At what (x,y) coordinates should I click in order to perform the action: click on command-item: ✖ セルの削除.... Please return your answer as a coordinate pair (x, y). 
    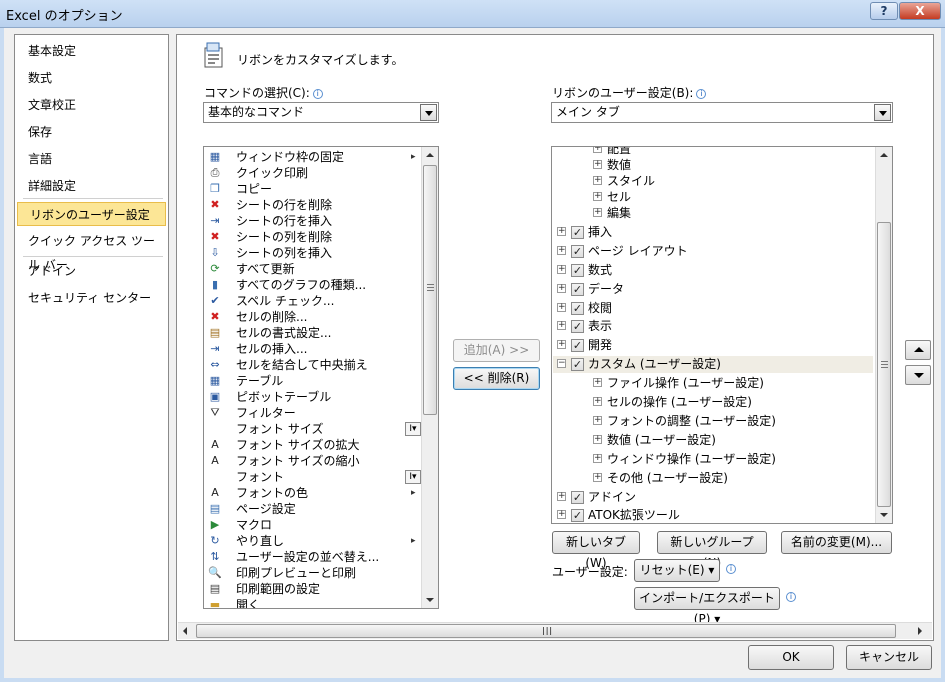
    Looking at the image, I should click on (313, 317).